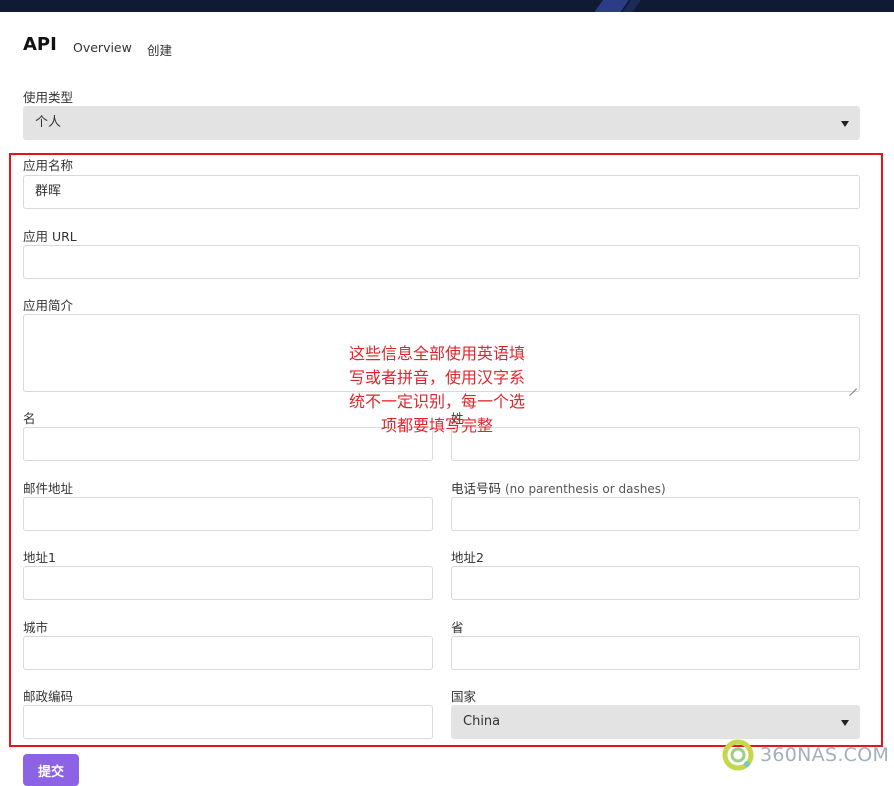 The image size is (894, 786). I want to click on usage-type-label: 使用类型, so click(48, 97).